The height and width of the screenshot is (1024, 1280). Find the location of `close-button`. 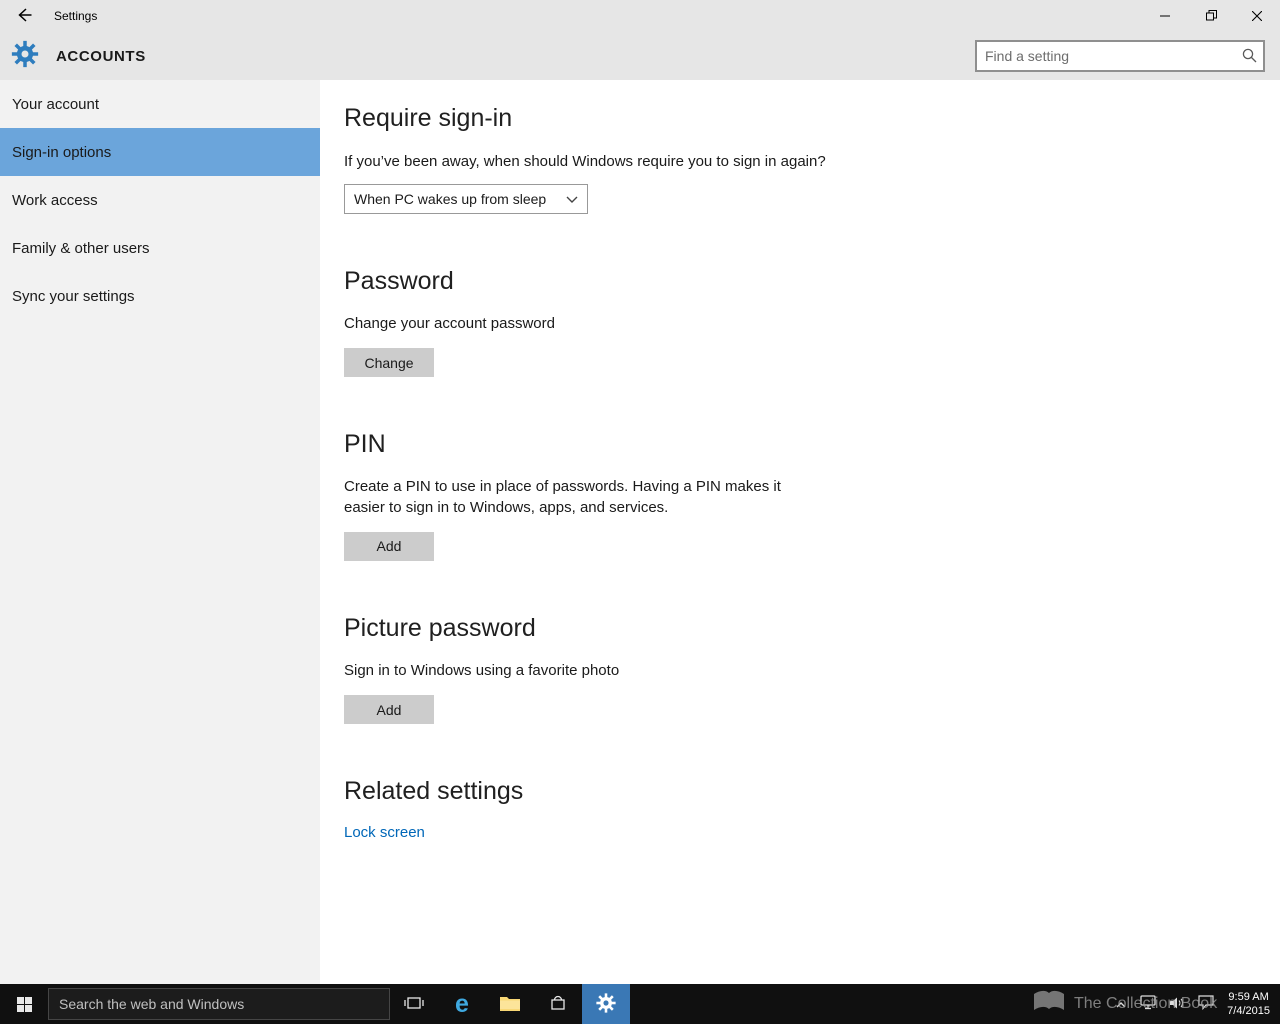

close-button is located at coordinates (1257, 16).